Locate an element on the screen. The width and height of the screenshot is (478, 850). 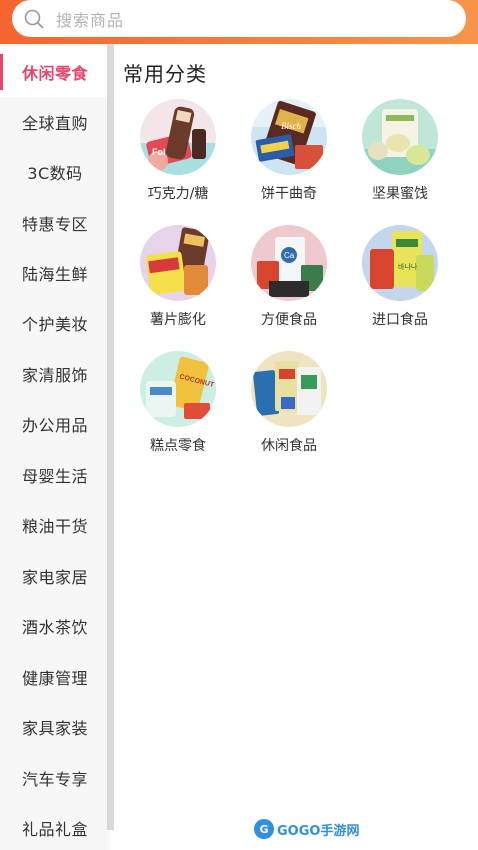
sidebar-item-label: 个护美妆 is located at coordinates (54, 324).